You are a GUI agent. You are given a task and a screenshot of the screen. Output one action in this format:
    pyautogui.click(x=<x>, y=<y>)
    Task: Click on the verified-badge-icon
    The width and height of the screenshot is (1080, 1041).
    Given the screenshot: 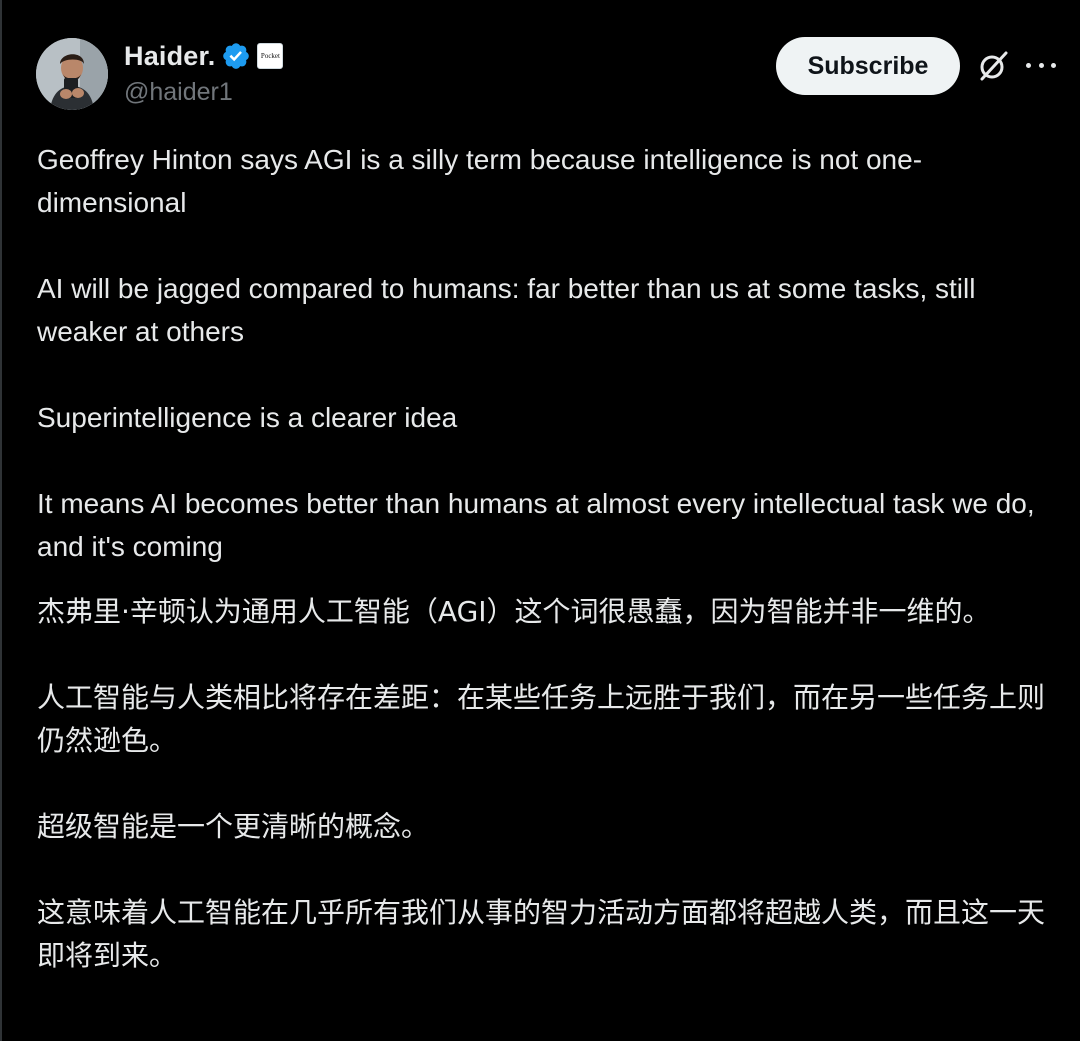 What is the action you would take?
    pyautogui.click(x=236, y=56)
    